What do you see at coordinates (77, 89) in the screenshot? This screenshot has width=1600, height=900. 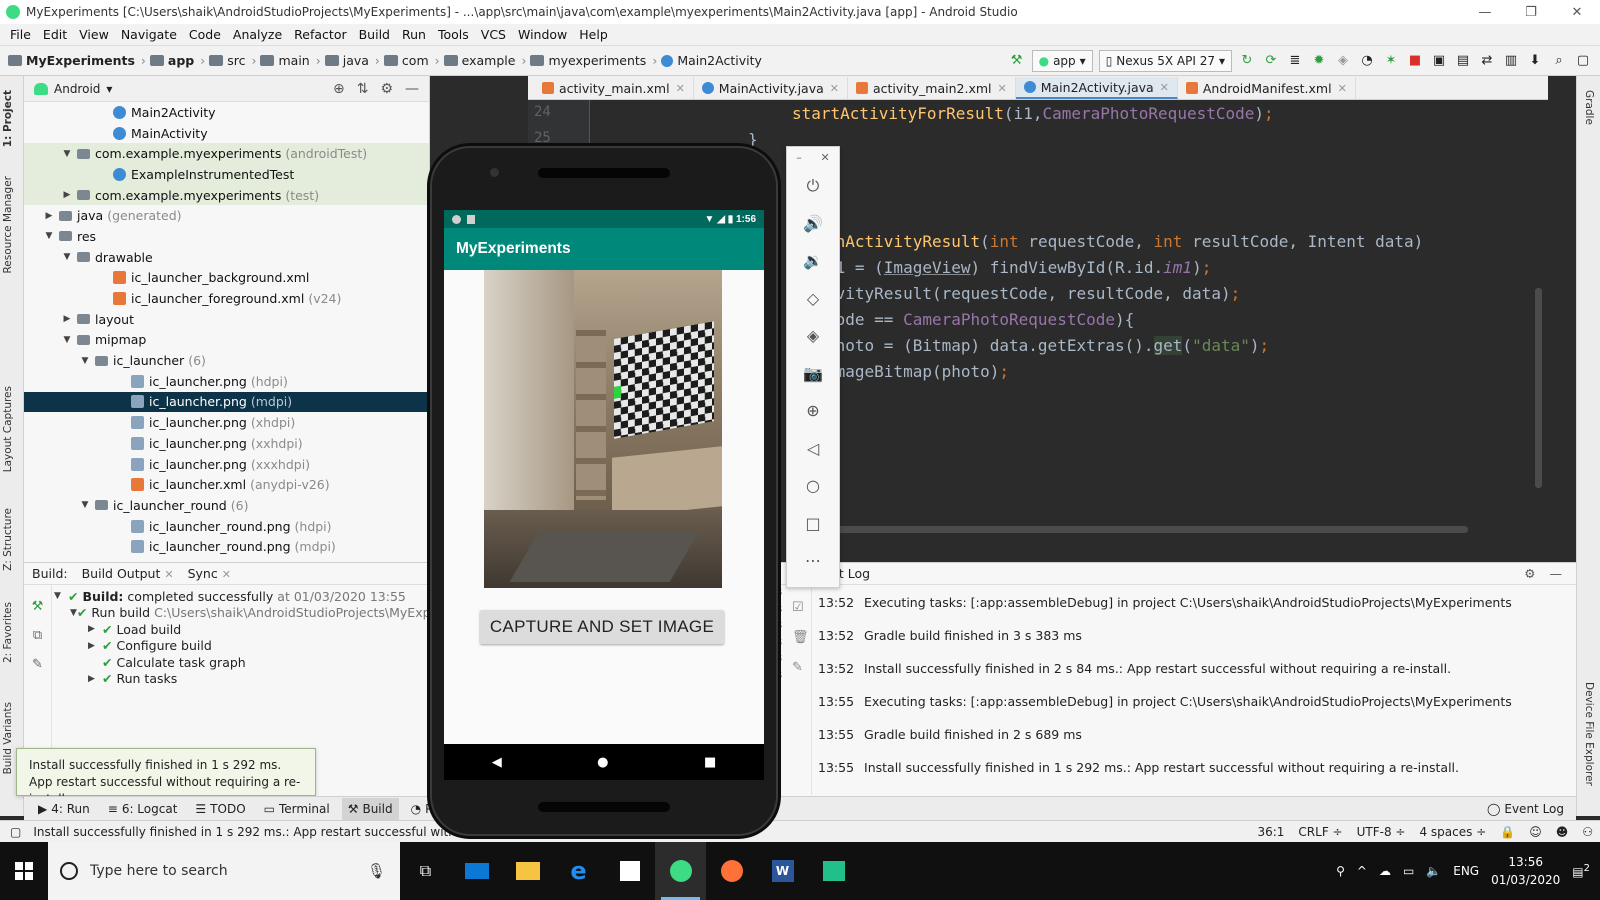 I see `project-view-select: Android` at bounding box center [77, 89].